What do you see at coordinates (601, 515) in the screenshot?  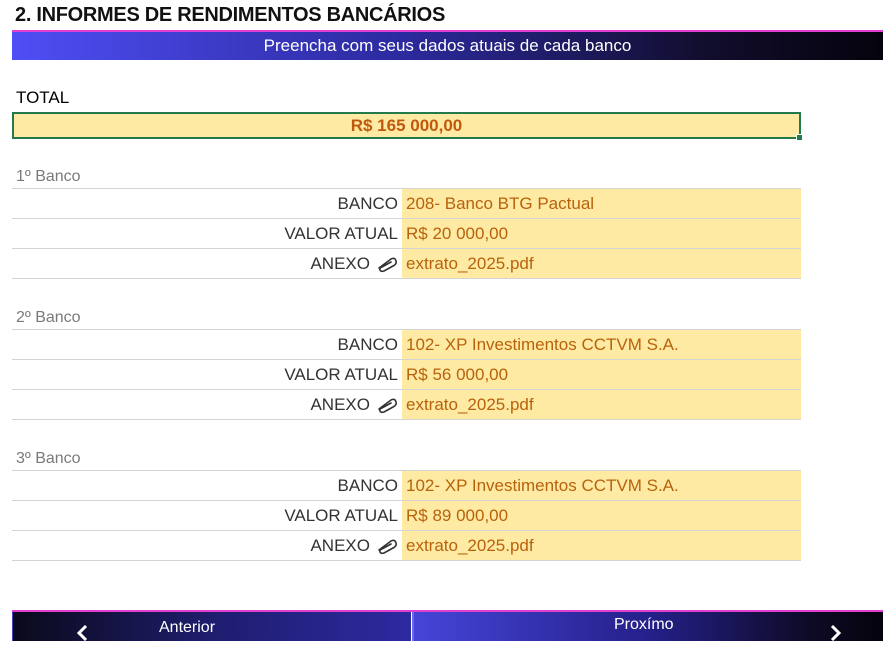 I see `valor-value-cell: R$ 89 000,00` at bounding box center [601, 515].